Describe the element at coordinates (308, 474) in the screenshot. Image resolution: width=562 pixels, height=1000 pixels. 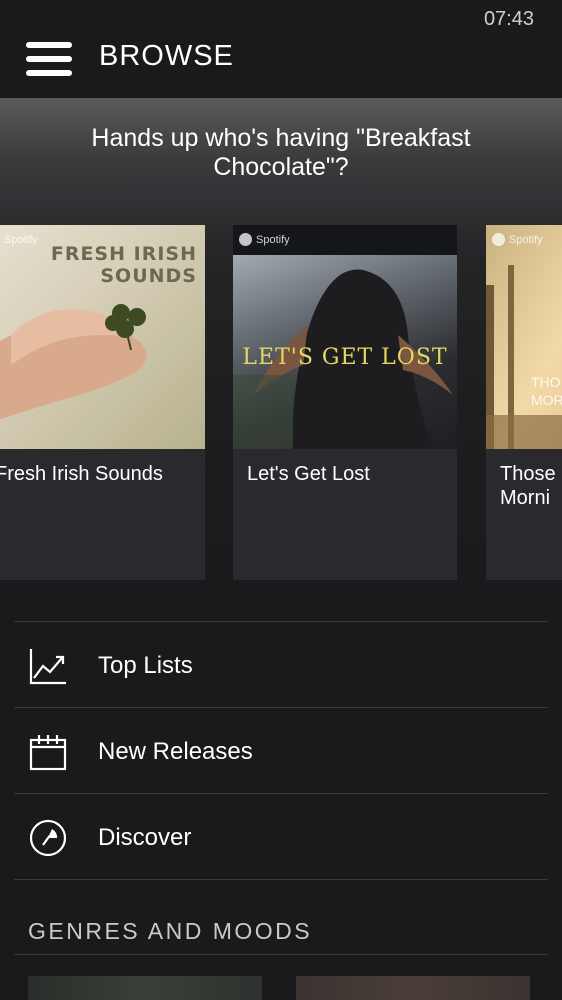
I see `playlist-title: Let's Get Lost` at that location.